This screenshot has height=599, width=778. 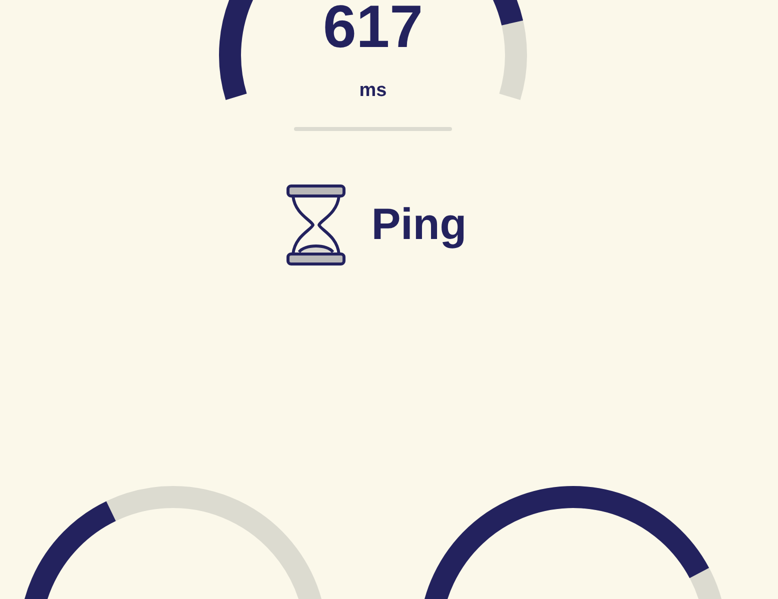 I want to click on unit-label: ms, so click(x=373, y=91).